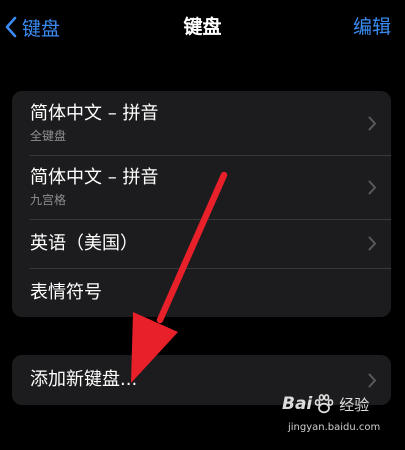 This screenshot has height=450, width=405. I want to click on page-title: 键盘, so click(202, 27).